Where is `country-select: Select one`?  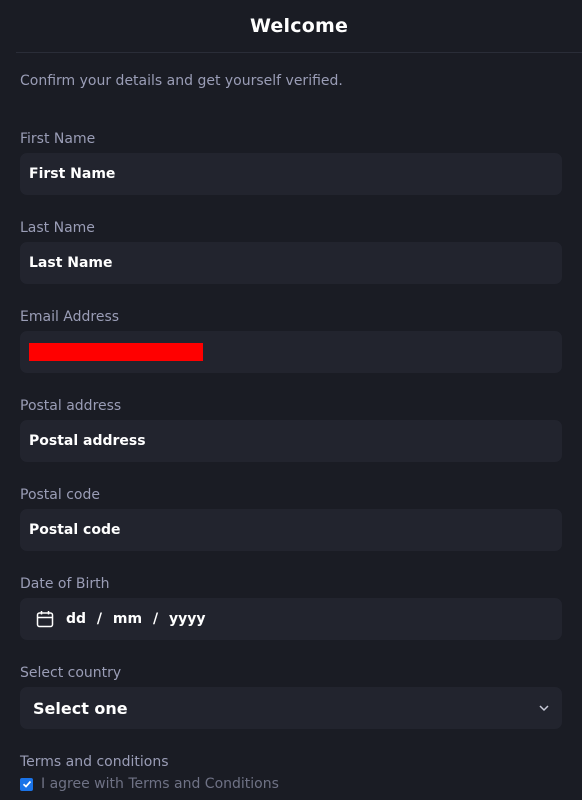 country-select: Select one is located at coordinates (291, 708).